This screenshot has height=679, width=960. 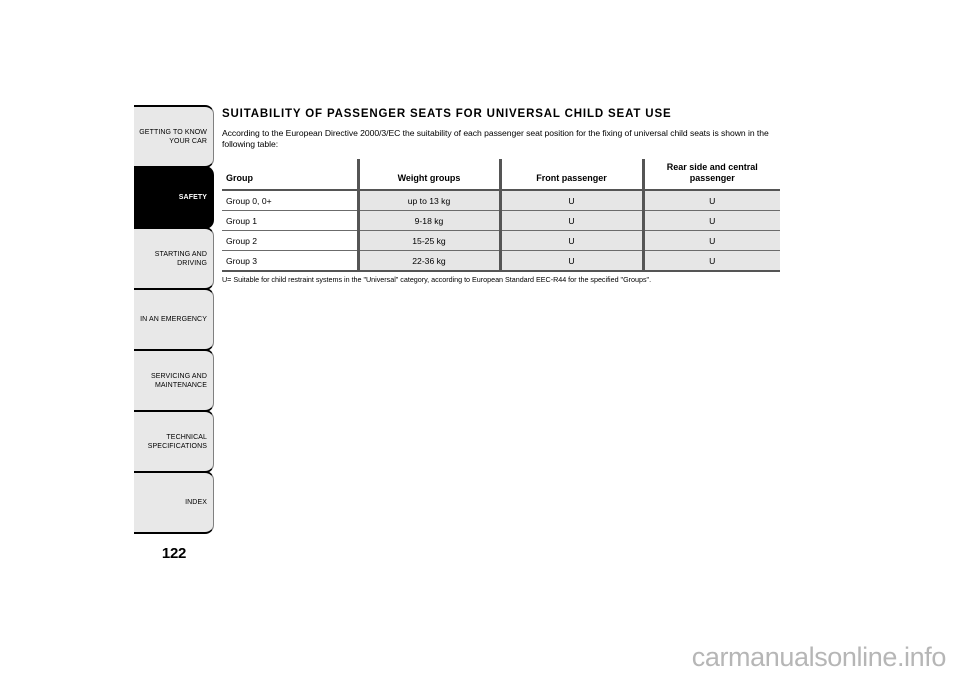 I want to click on cell-group: Group 1, so click(x=290, y=220).